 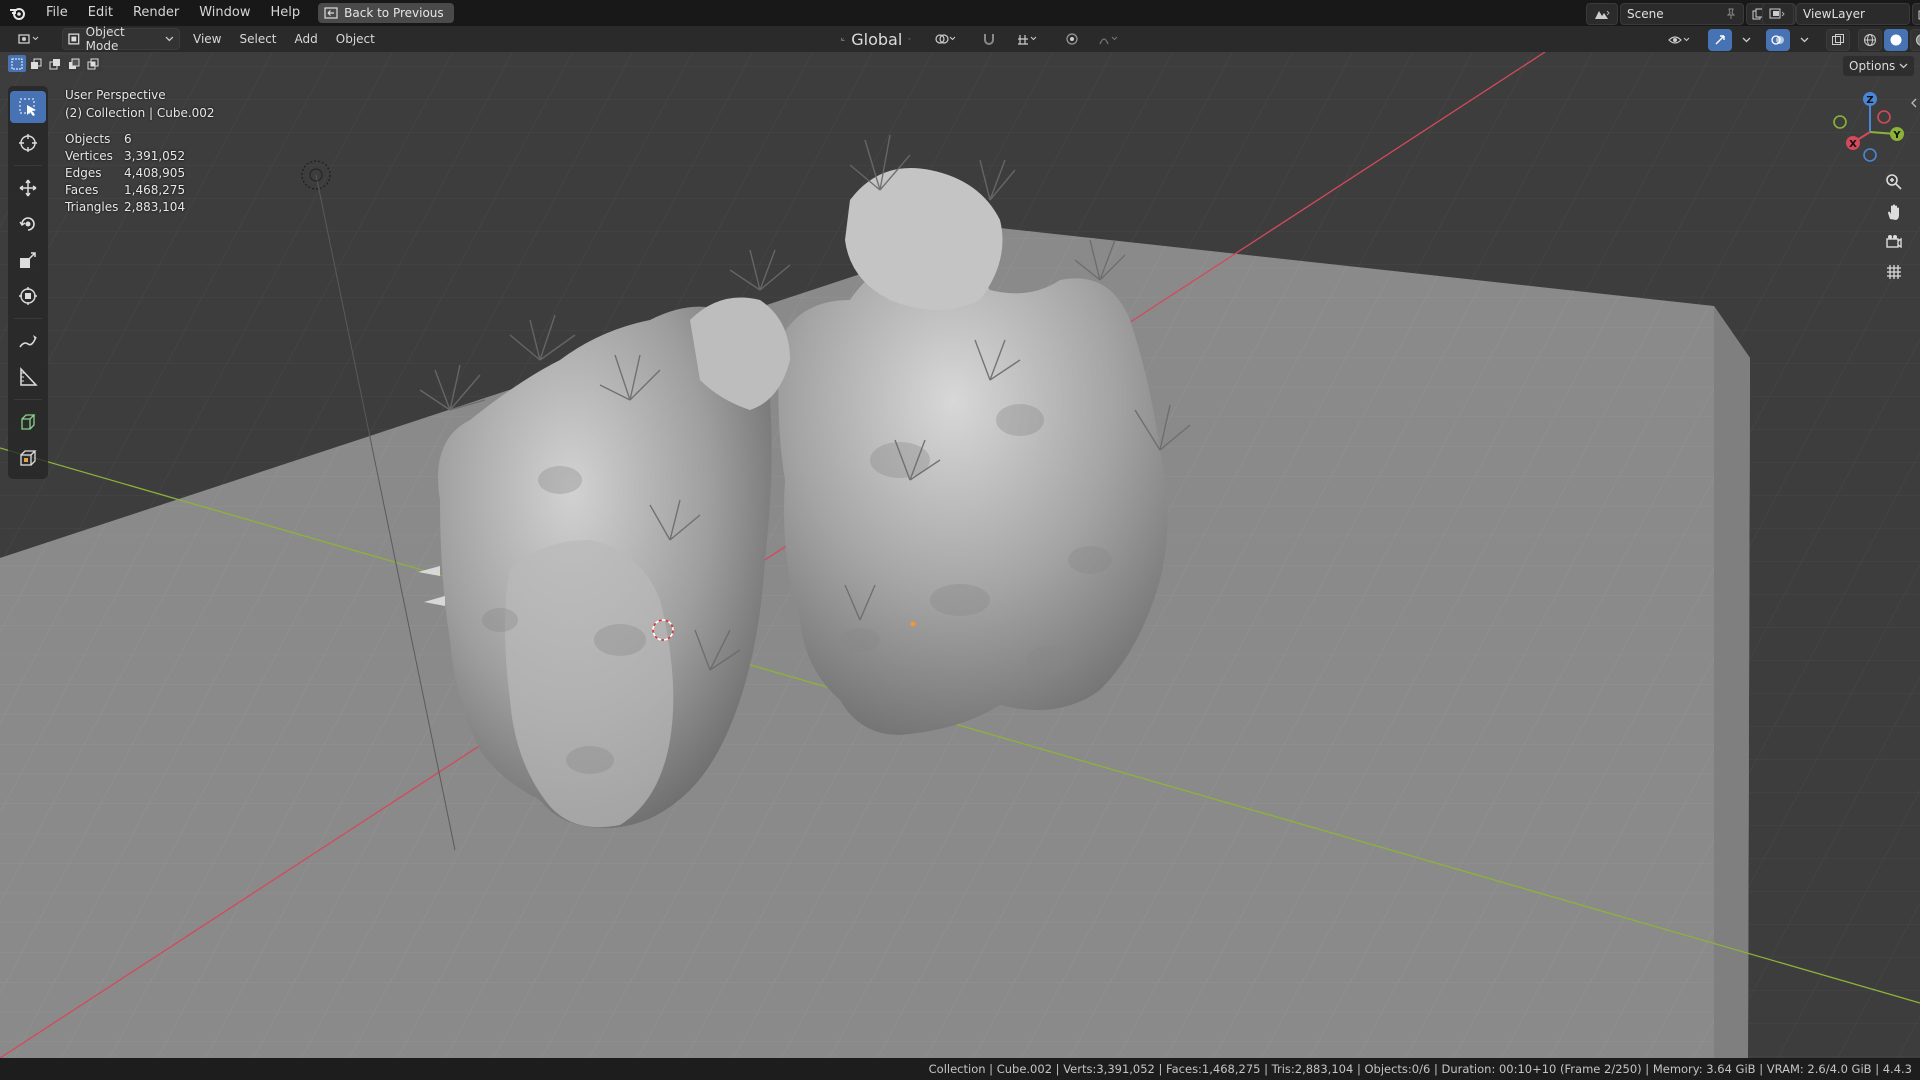 I want to click on camera-icon, so click(x=1894, y=242).